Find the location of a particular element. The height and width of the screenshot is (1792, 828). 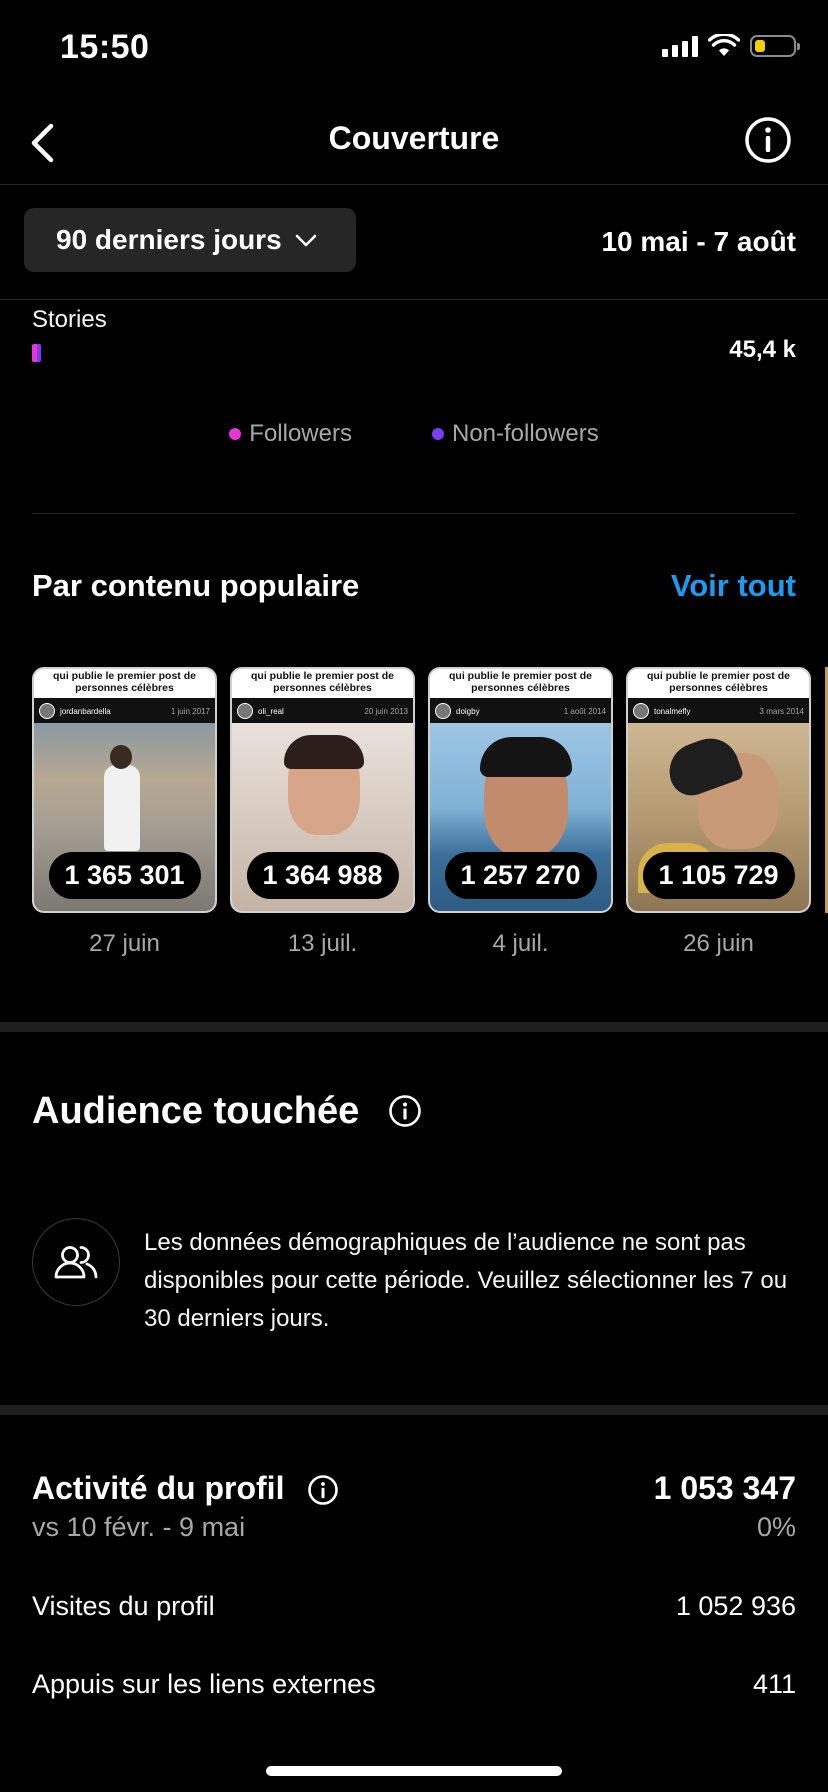

info-button is located at coordinates (768, 140).